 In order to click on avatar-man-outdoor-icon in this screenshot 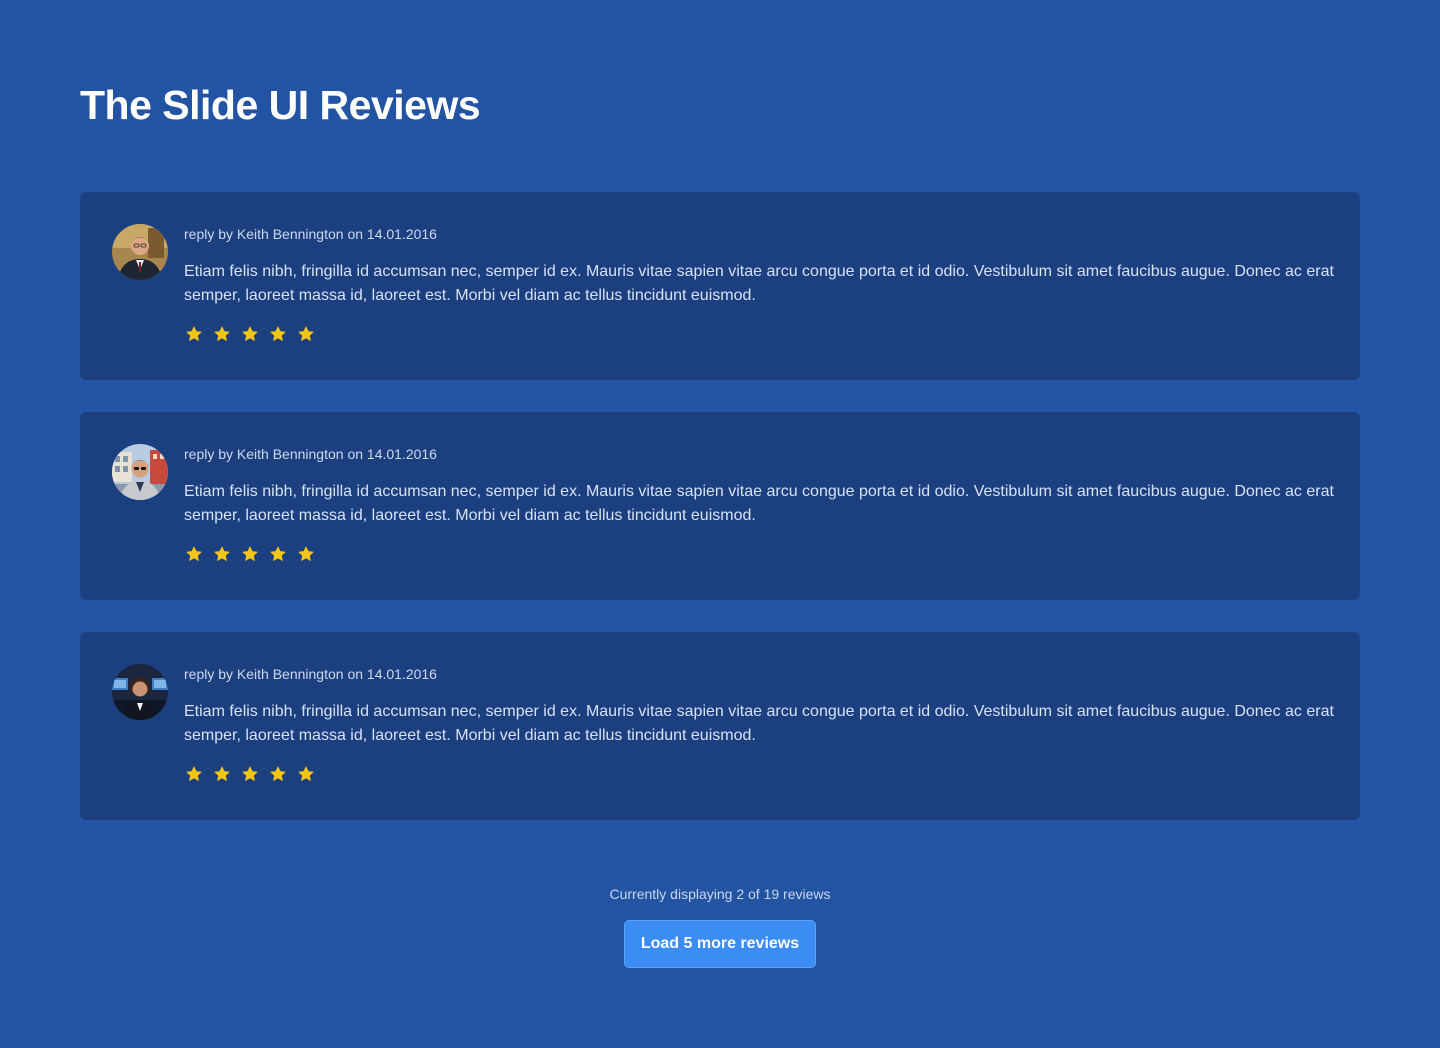, I will do `click(140, 472)`.